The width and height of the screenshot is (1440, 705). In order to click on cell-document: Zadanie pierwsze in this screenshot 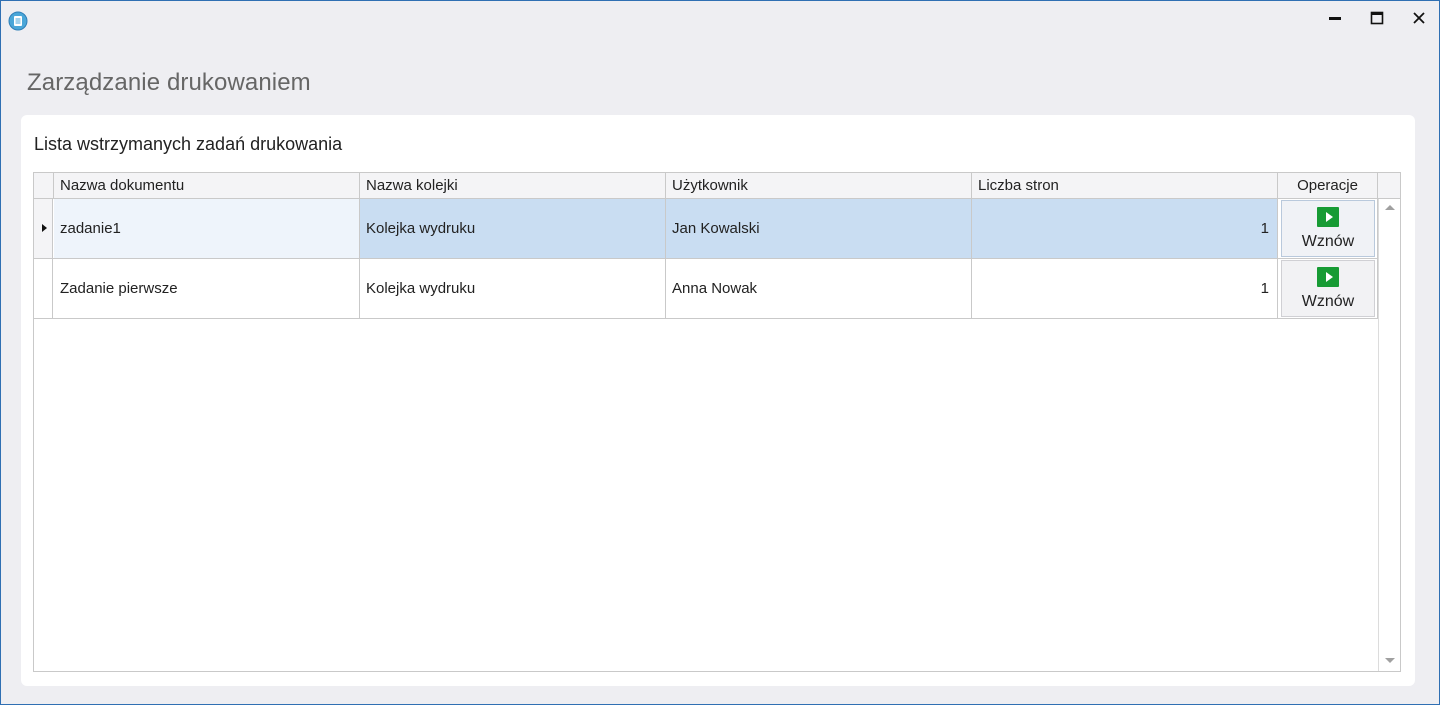, I will do `click(207, 288)`.